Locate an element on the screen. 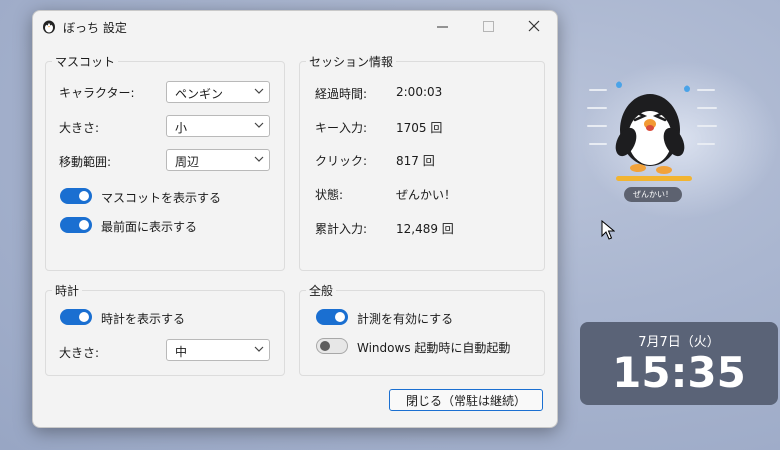 This screenshot has width=780, height=450. autostart-toggle is located at coordinates (332, 346).